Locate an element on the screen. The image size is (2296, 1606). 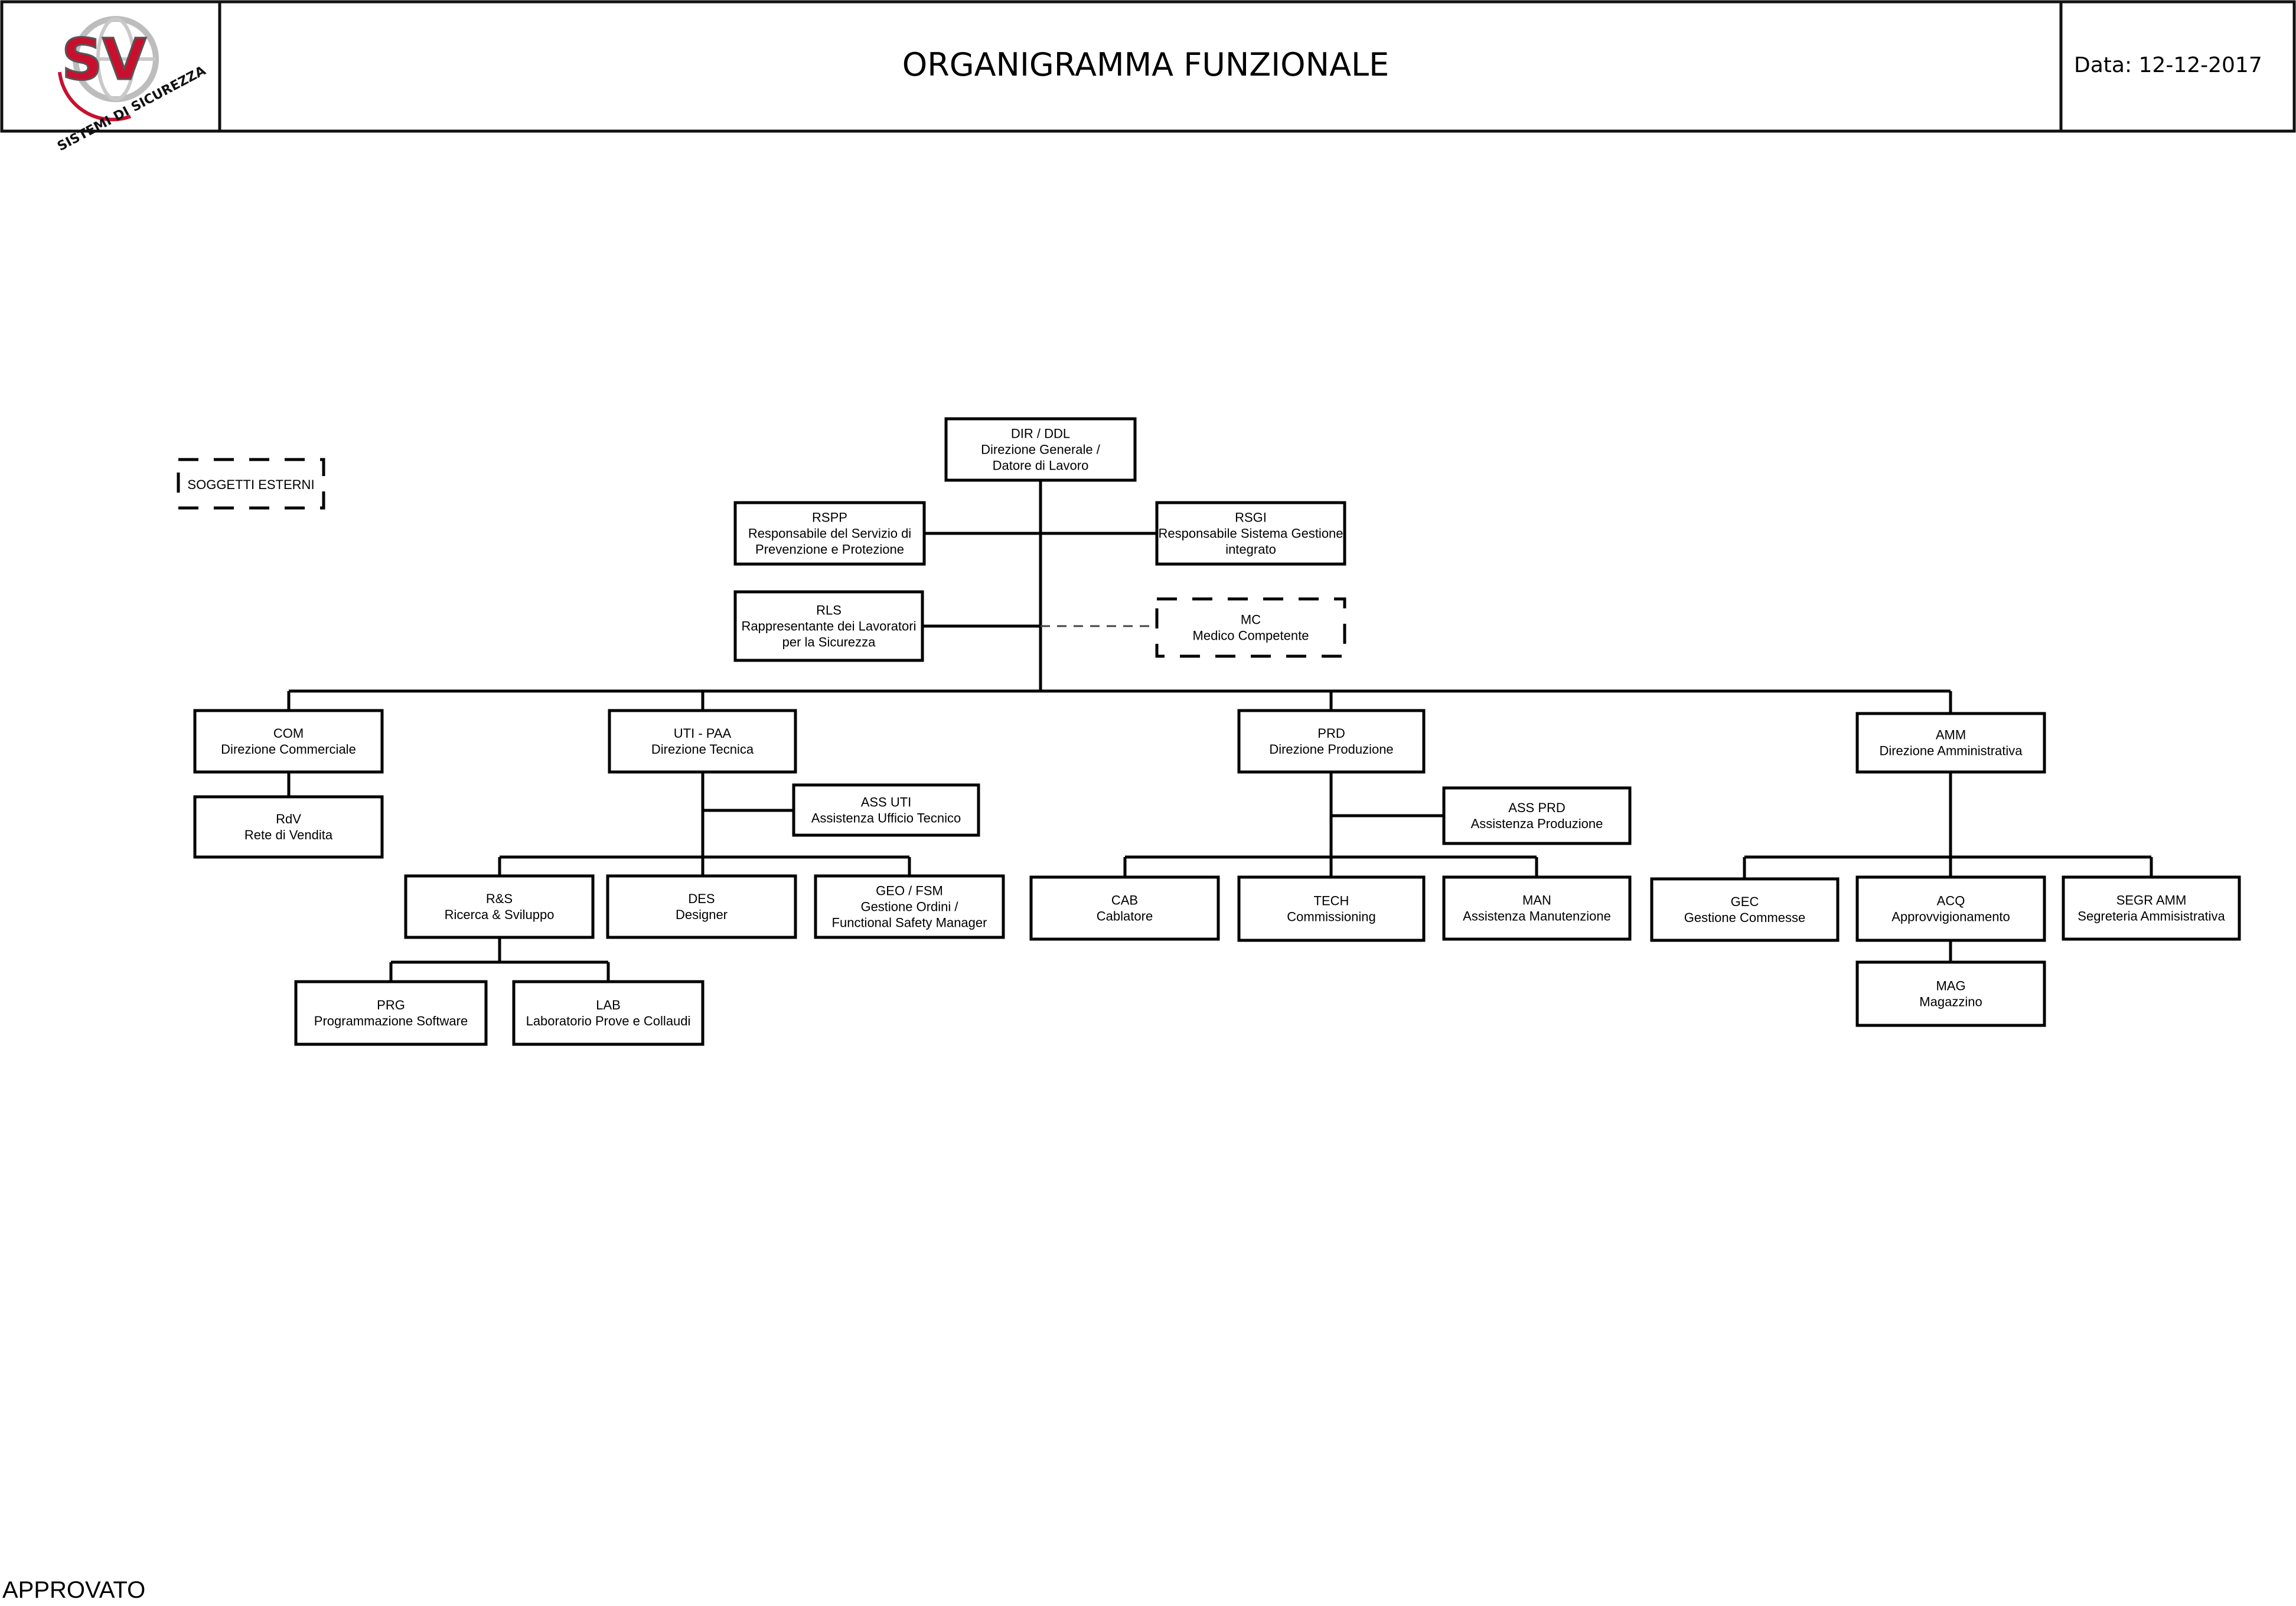
org-node-description: Direzione Tecnica is located at coordinates (702, 749).